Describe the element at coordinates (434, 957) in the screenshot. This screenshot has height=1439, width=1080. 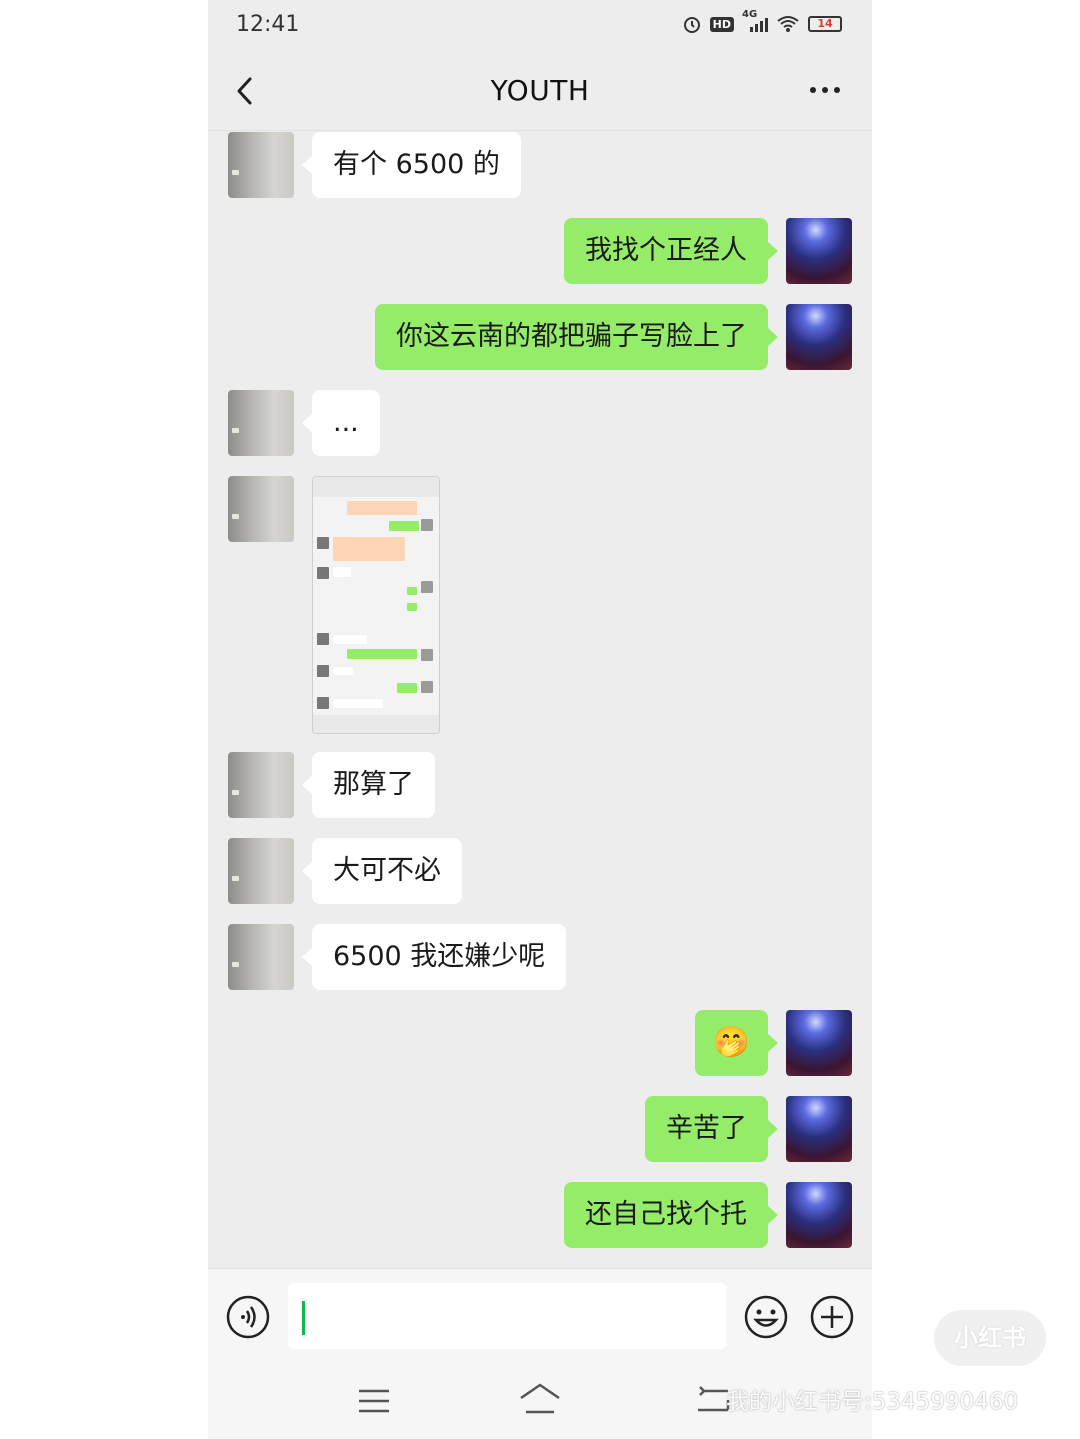
I see `message-bubble-received: 6500 我还嫌少呢` at that location.